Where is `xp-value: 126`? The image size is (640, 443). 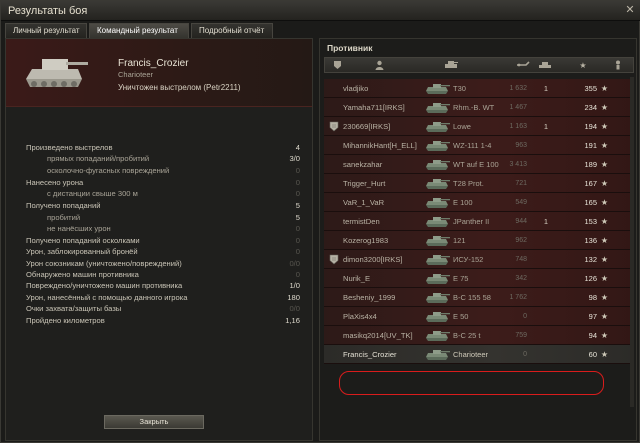
xp-value: 126 is located at coordinates (590, 278).